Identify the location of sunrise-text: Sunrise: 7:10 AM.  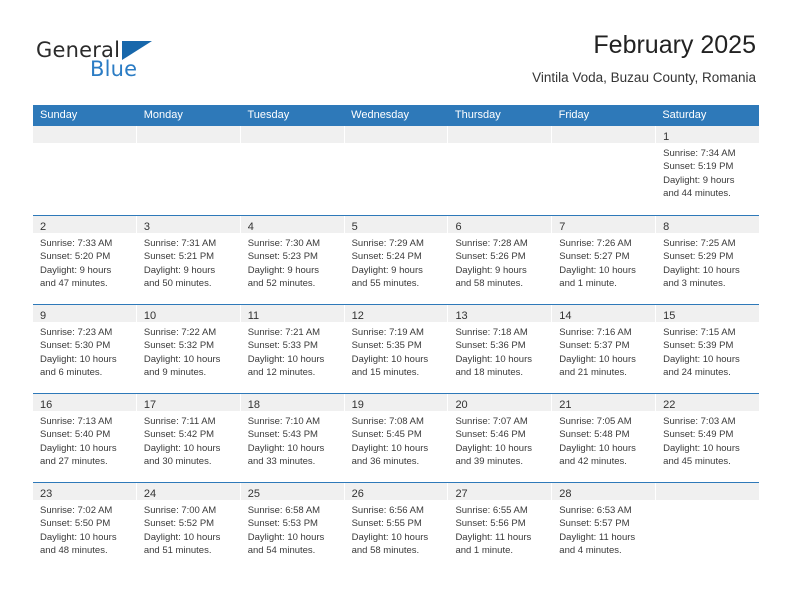
(284, 421).